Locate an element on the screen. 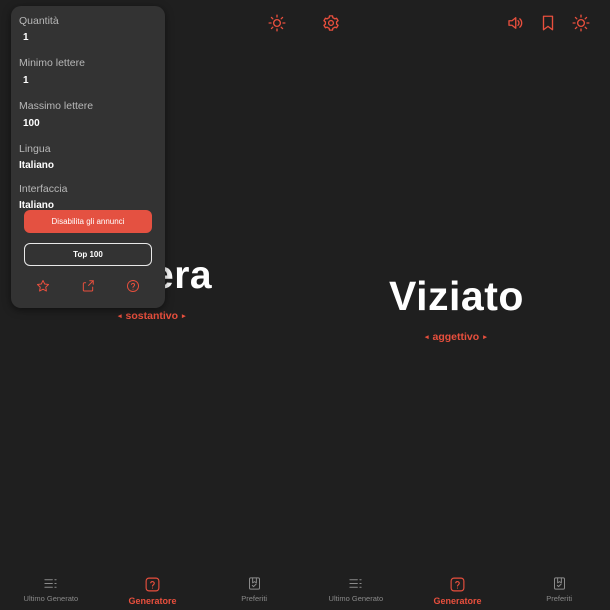 Image resolution: width=610 pixels, height=610 pixels. max-letters-label: Massimo lettere is located at coordinates (56, 106).